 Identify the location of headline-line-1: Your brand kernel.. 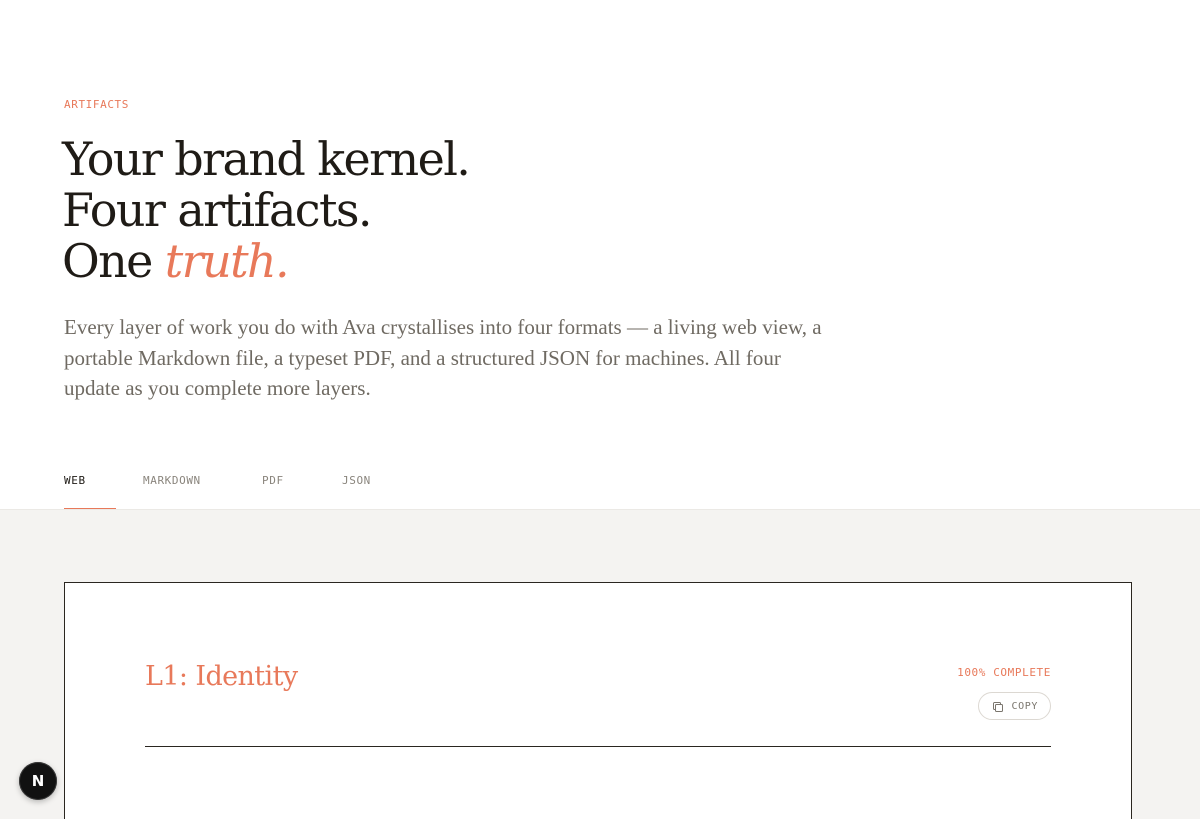
(266, 159).